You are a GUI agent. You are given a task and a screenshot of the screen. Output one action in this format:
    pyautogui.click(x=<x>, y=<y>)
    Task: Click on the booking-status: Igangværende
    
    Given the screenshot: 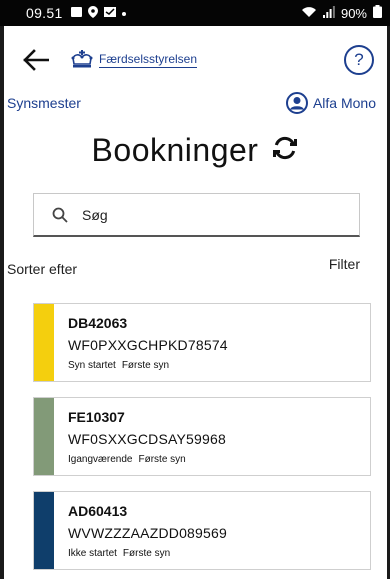 What is the action you would take?
    pyautogui.click(x=100, y=459)
    